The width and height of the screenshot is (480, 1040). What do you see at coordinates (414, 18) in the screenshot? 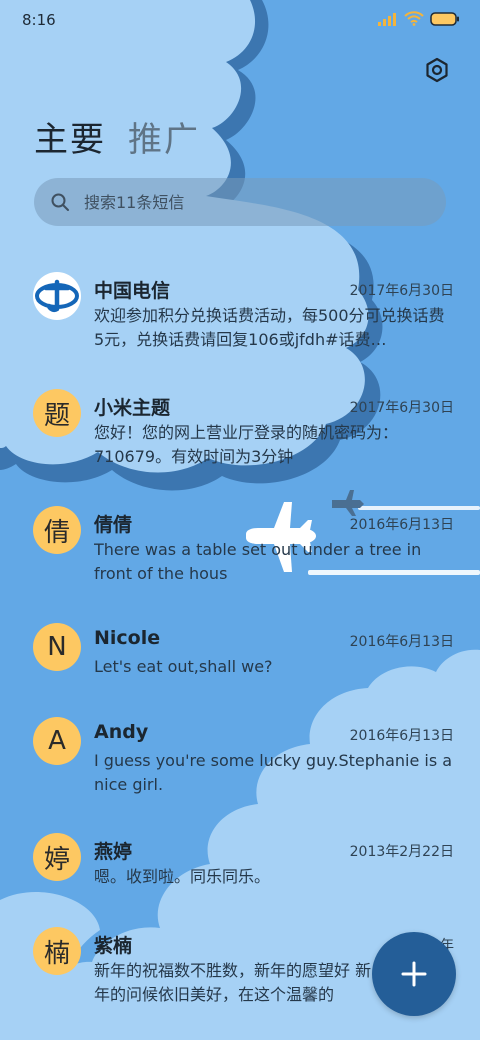
I see `wifi-icon` at bounding box center [414, 18].